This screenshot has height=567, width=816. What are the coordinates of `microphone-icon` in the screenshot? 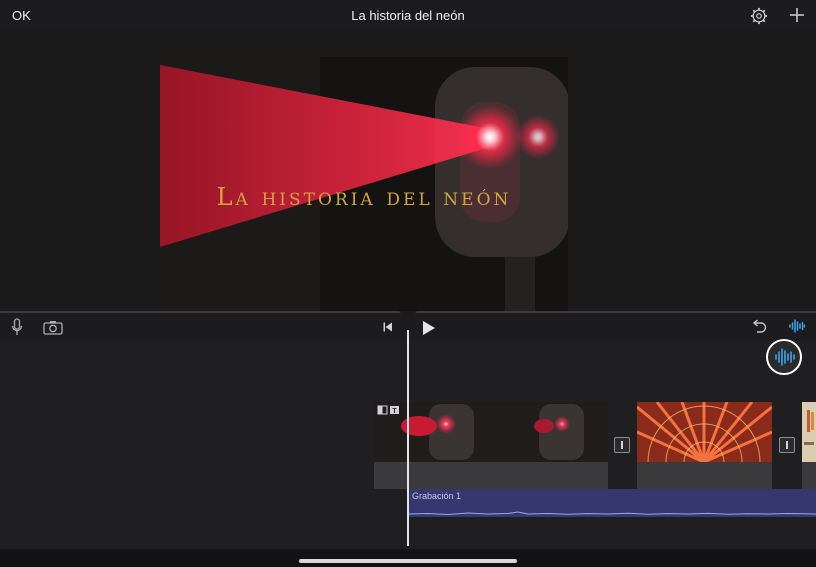 It's located at (17, 328).